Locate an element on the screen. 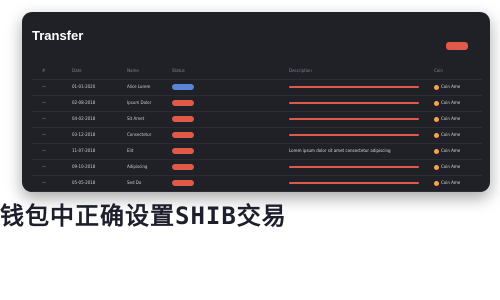 The image size is (500, 300). row-name: Consectetur is located at coordinates (139, 134).